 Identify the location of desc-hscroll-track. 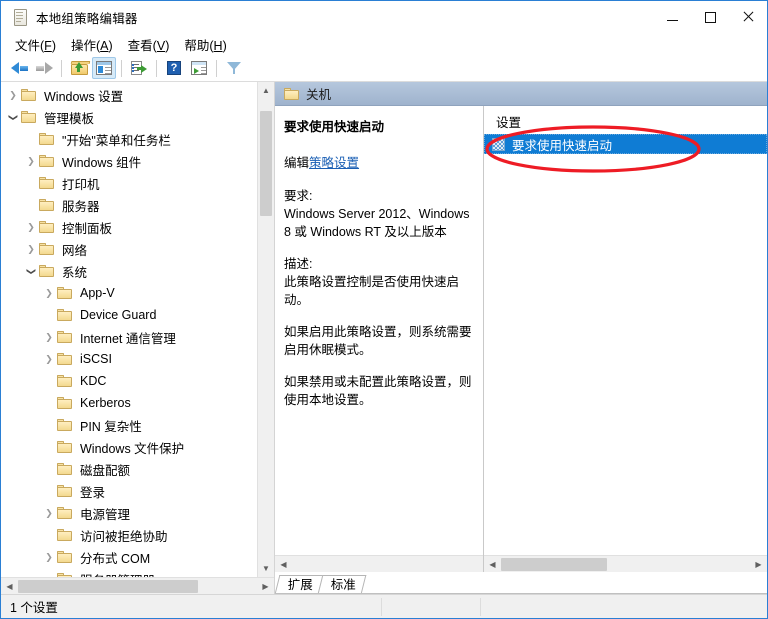
(379, 564).